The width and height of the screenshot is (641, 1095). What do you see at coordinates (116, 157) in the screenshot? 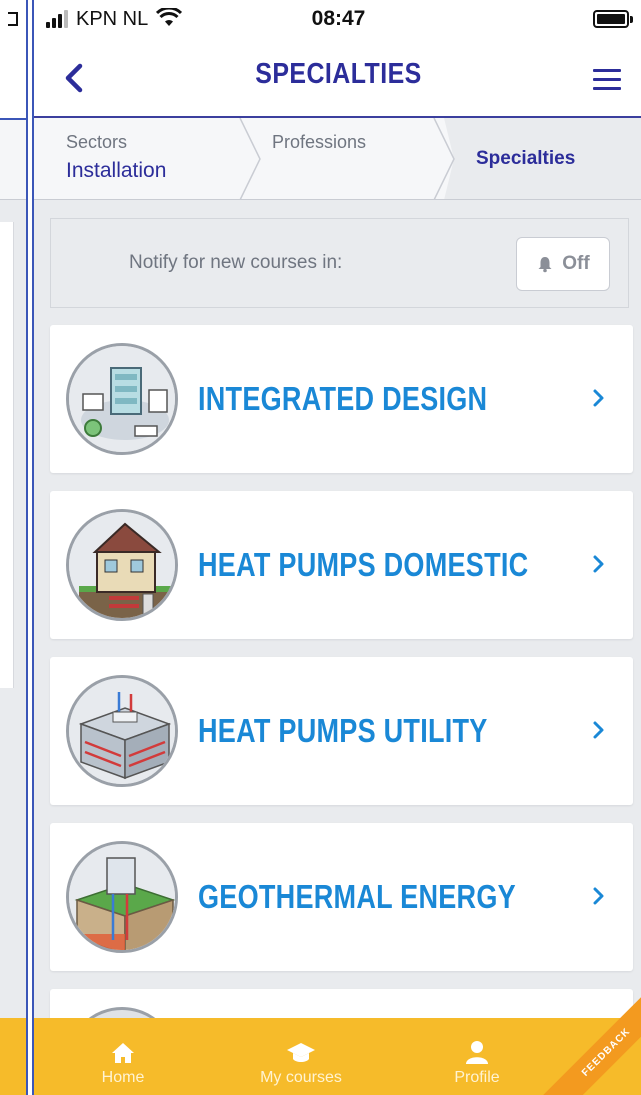
I see `breadcrumb-sectors: Sectors Installation` at bounding box center [116, 157].